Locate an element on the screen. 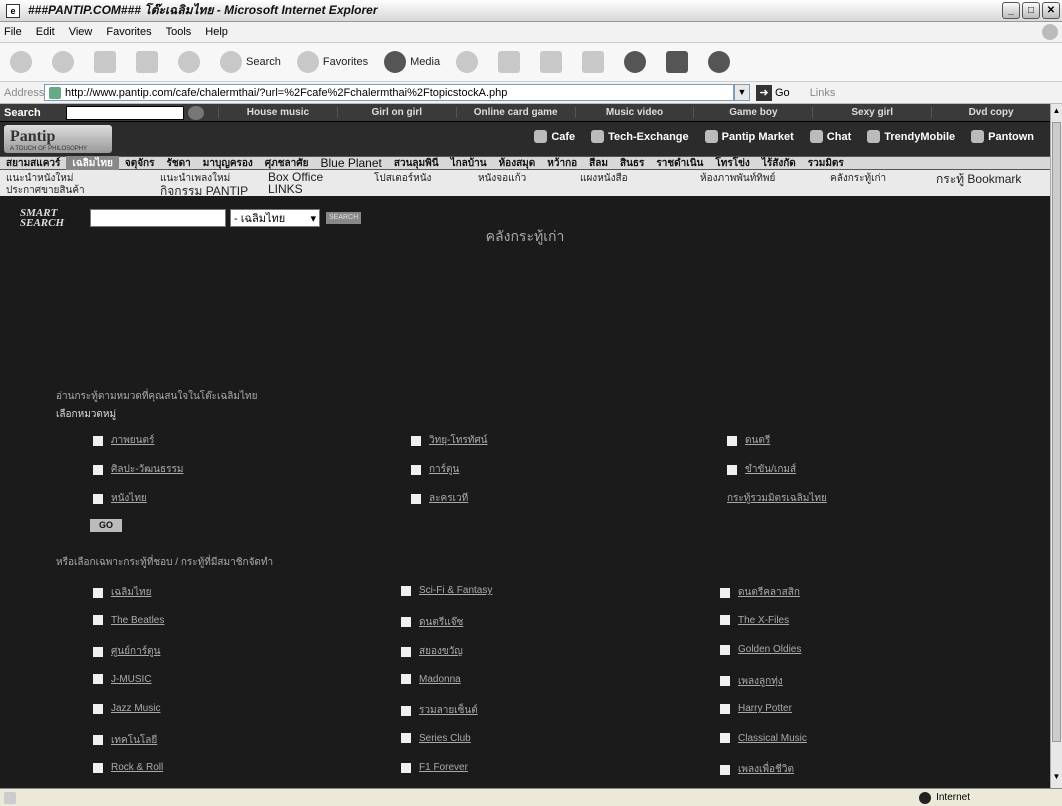 The height and width of the screenshot is (806, 1062). search-button: Search is located at coordinates (250, 62).